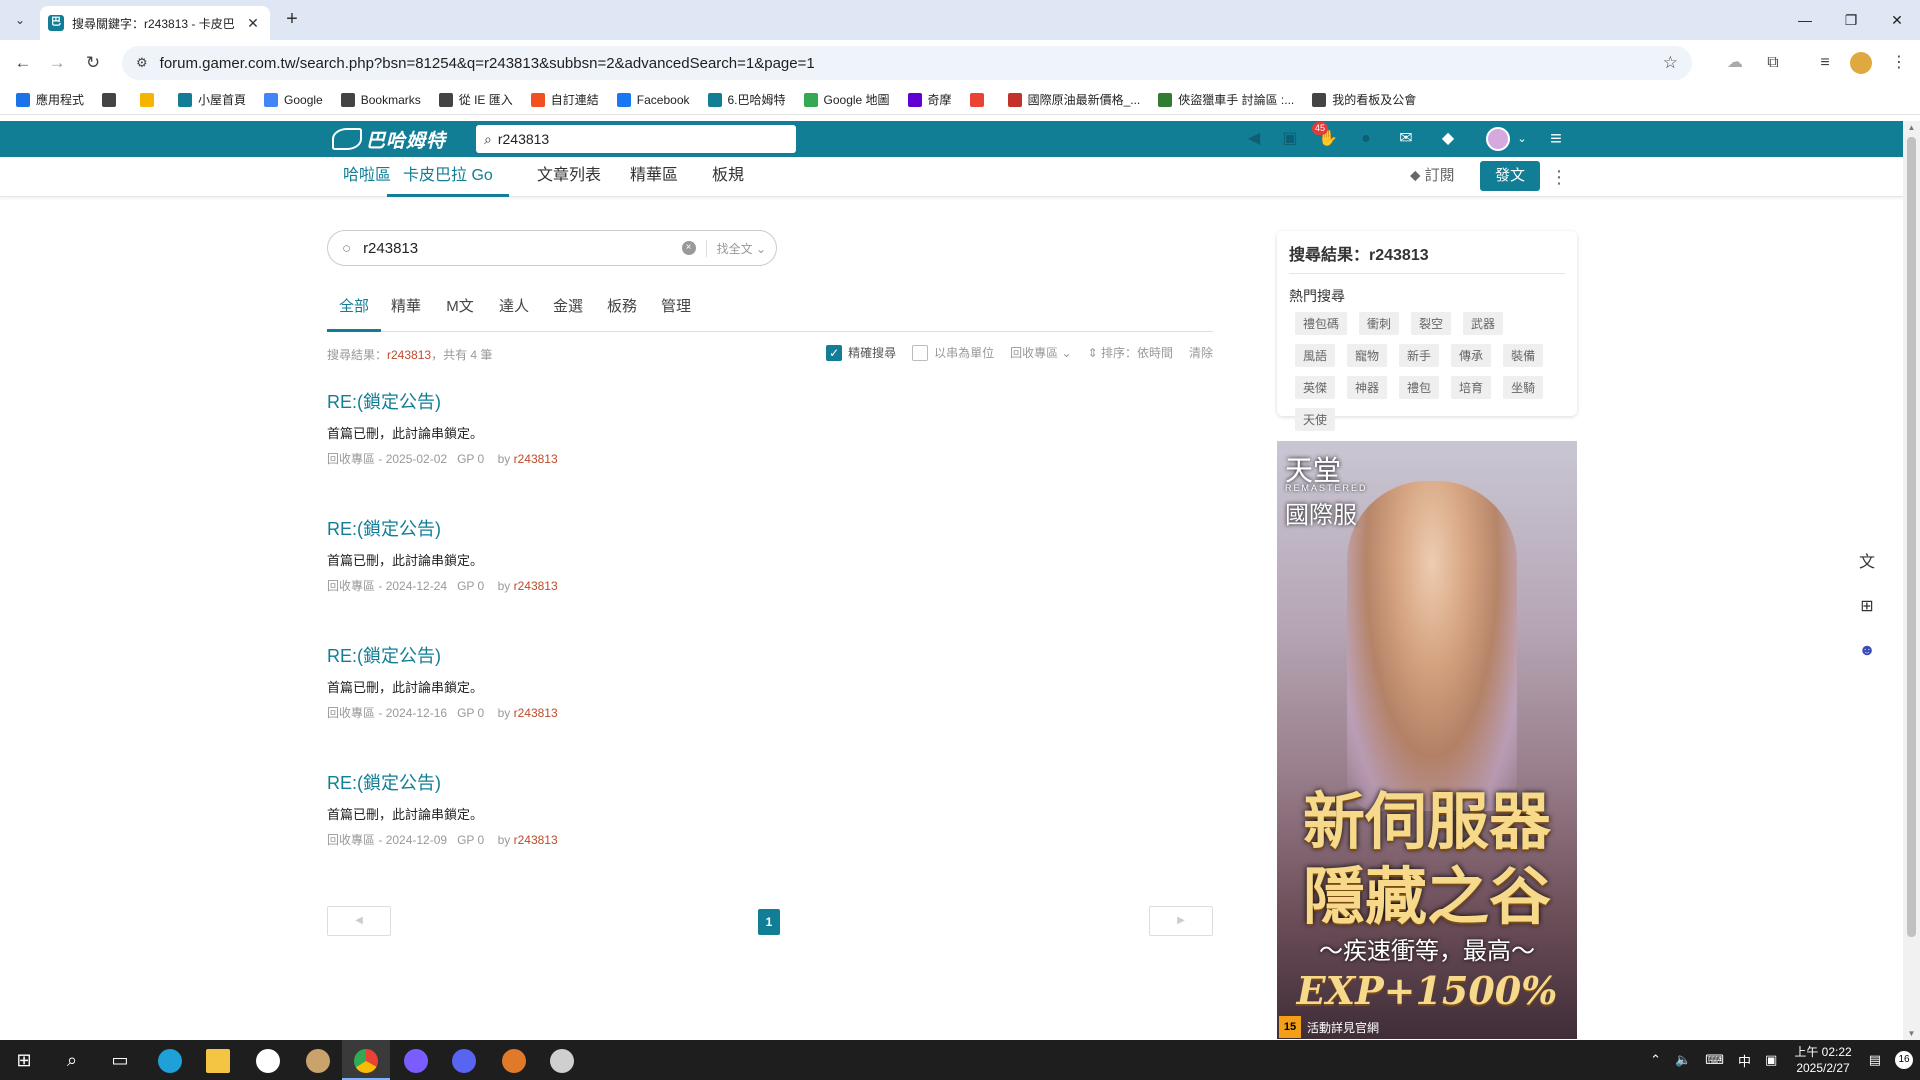 The width and height of the screenshot is (1920, 1080). What do you see at coordinates (1406, 139) in the screenshot?
I see `mail-icon: ✉` at bounding box center [1406, 139].